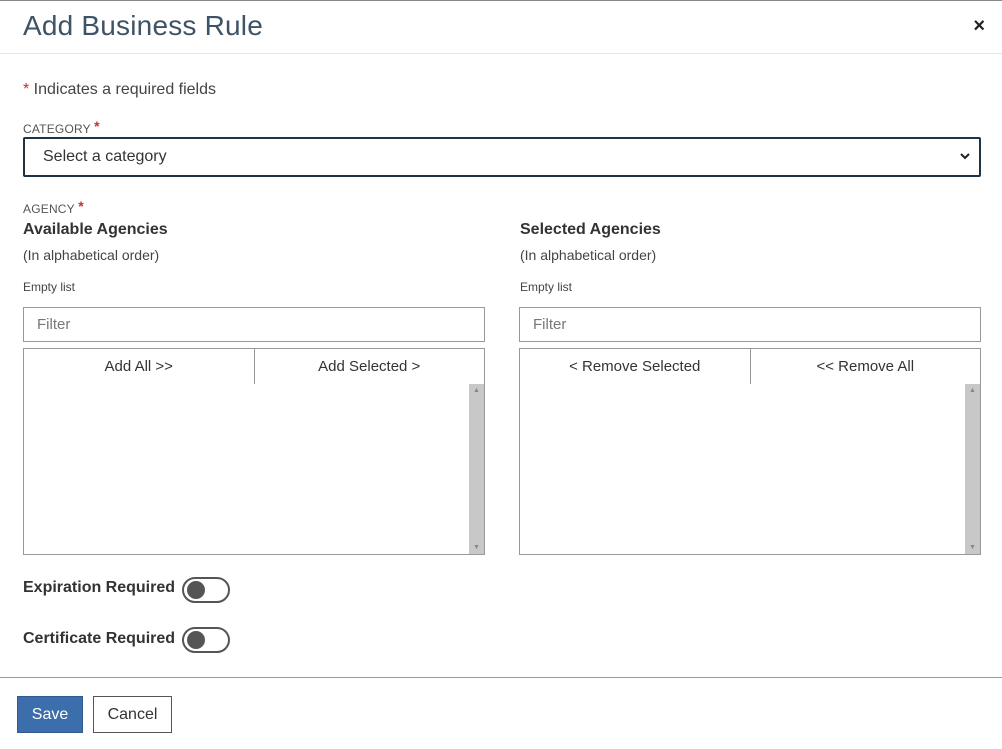 The image size is (1002, 749). I want to click on category-label: CATEGORY *, so click(61, 127).